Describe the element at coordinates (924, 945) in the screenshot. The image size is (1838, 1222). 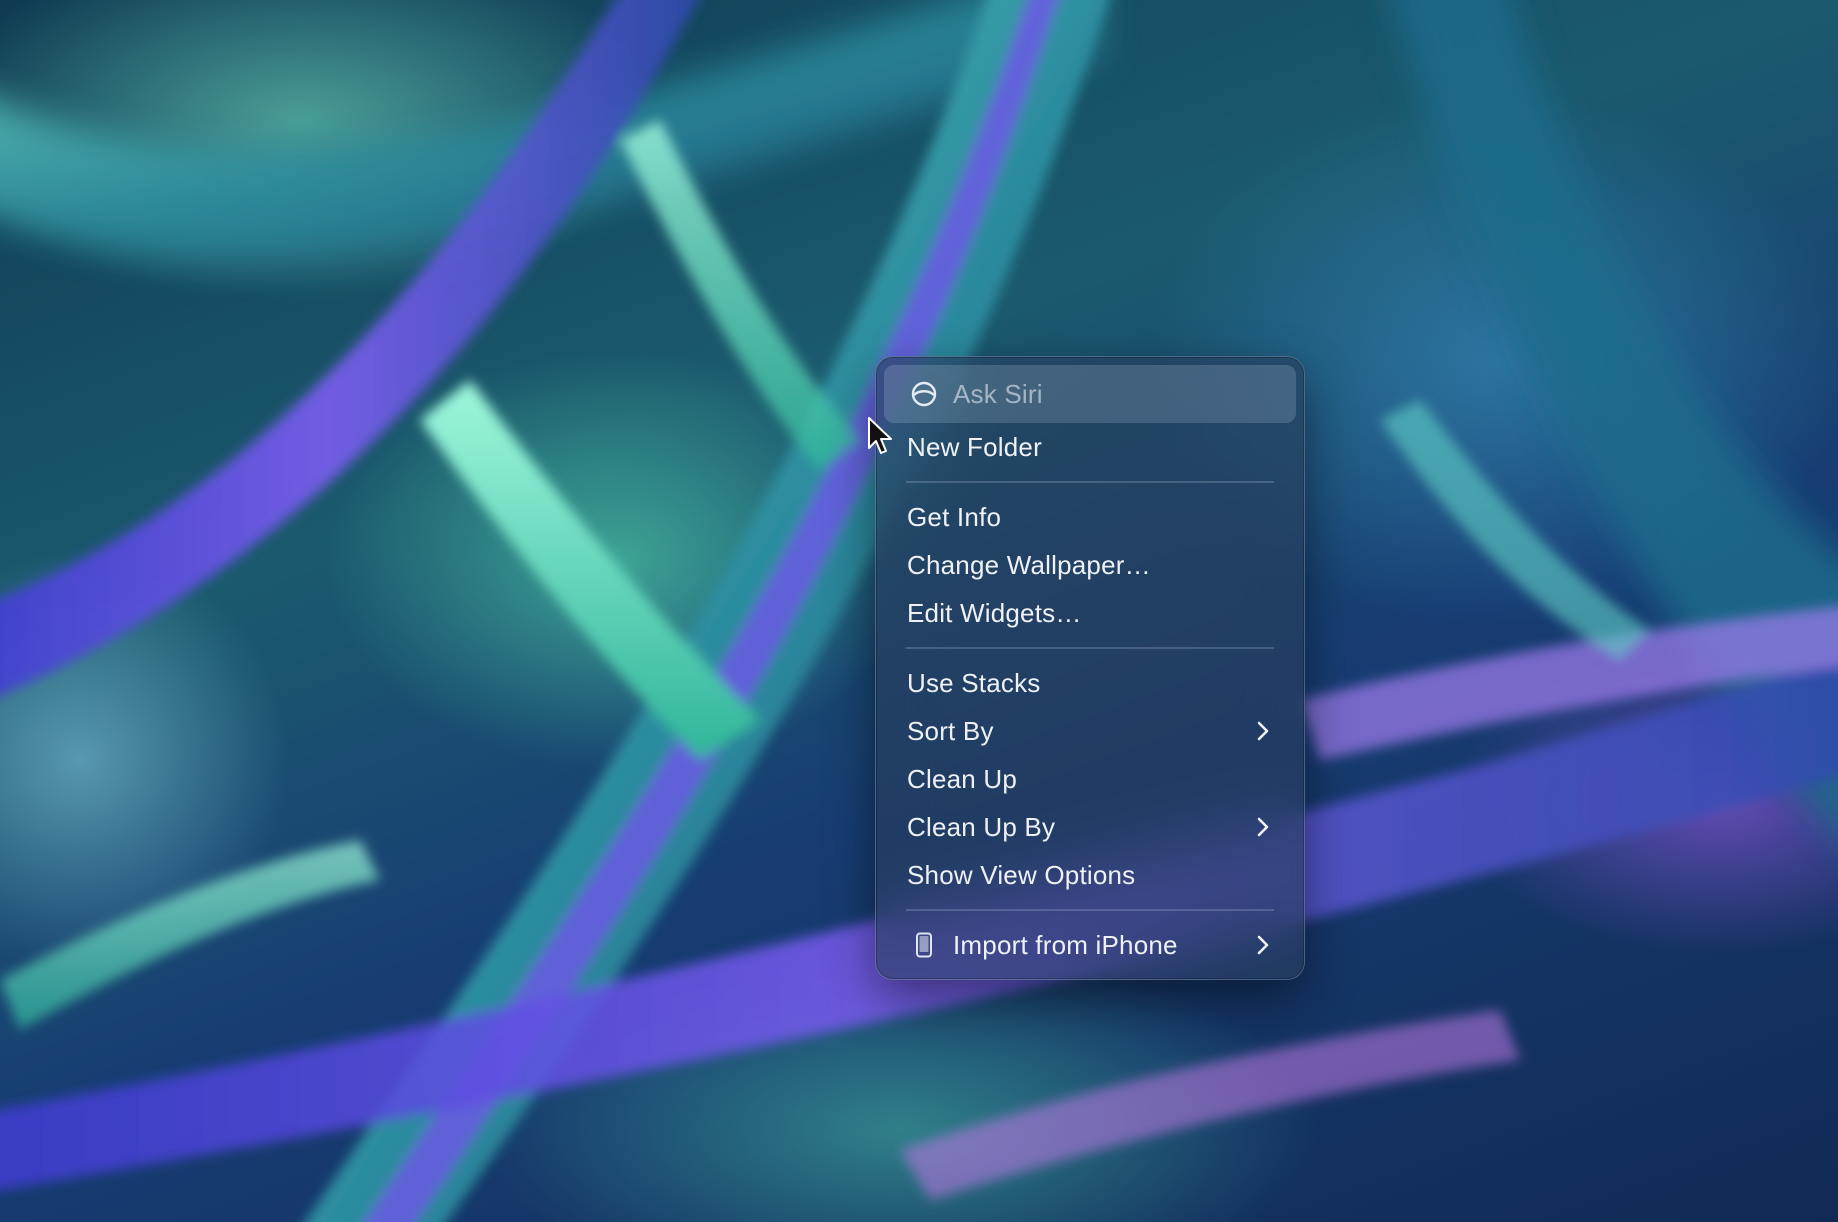
I see `iphone-icon` at that location.